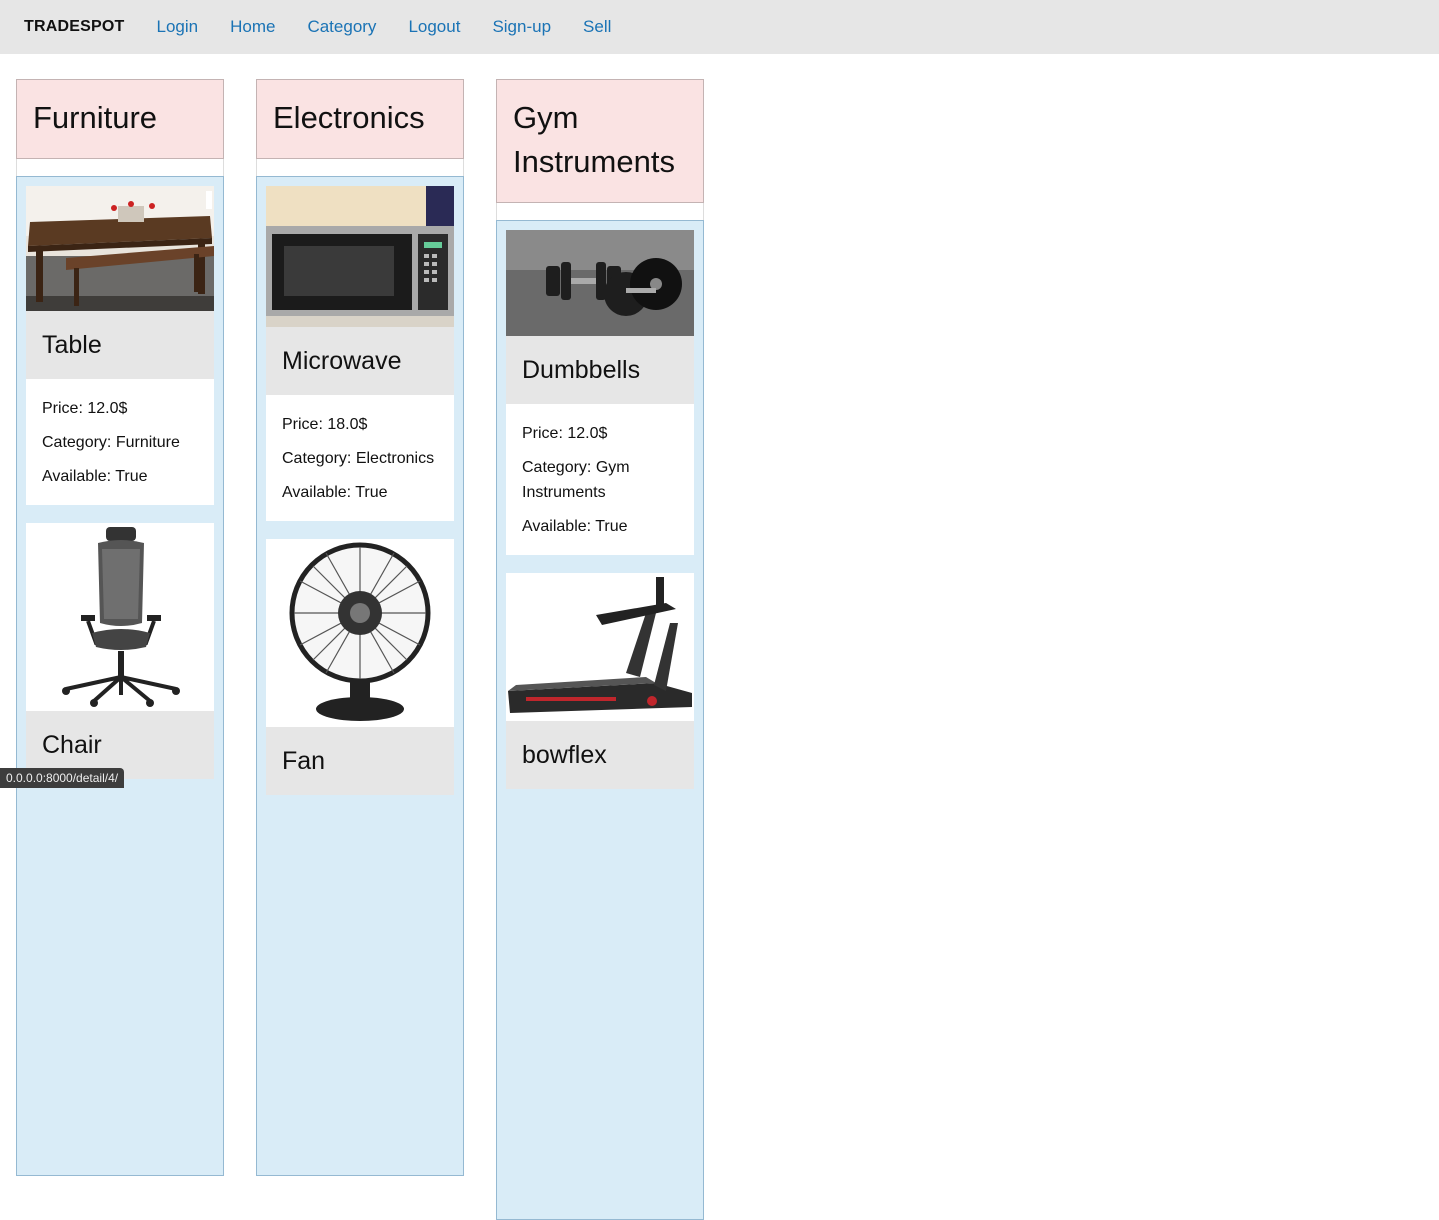 This screenshot has height=1220, width=1439. What do you see at coordinates (62, 778) in the screenshot?
I see `link-preview-status: 0.0.0.0:8000/detail/4/` at bounding box center [62, 778].